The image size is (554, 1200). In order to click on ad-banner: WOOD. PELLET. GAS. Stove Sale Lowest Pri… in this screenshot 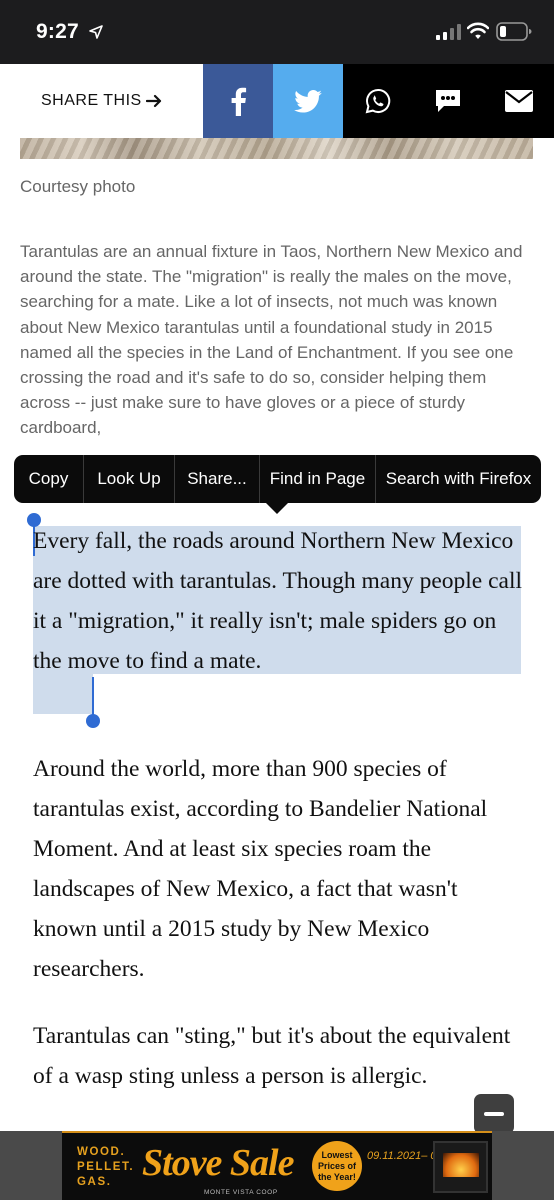, I will do `click(277, 1165)`.